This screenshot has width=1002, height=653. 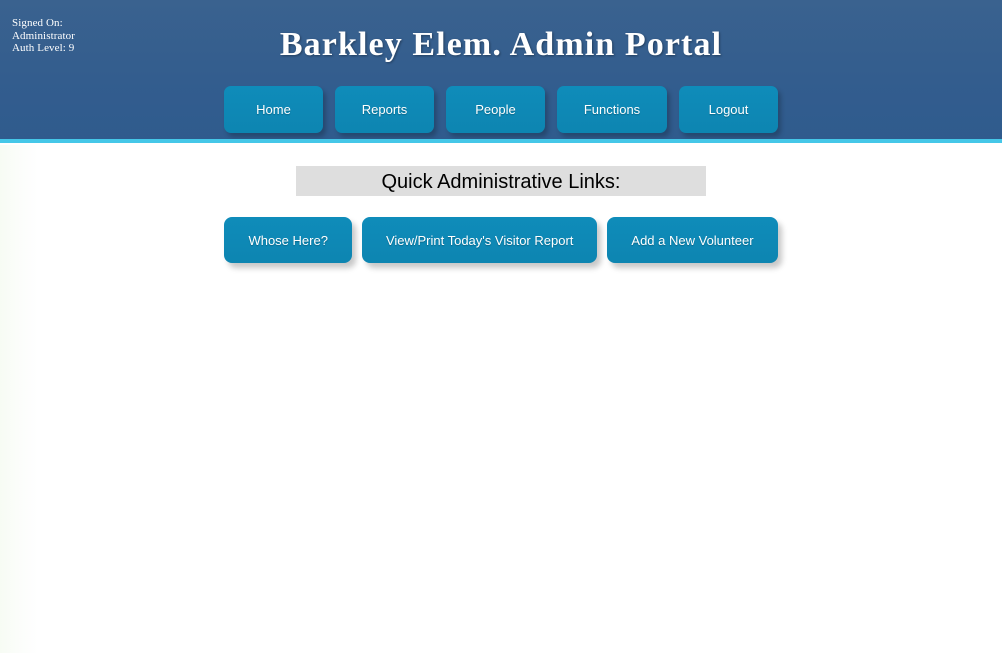 What do you see at coordinates (479, 240) in the screenshot?
I see `quick-link-visitor-report: View/Print Today's Visitor Report` at bounding box center [479, 240].